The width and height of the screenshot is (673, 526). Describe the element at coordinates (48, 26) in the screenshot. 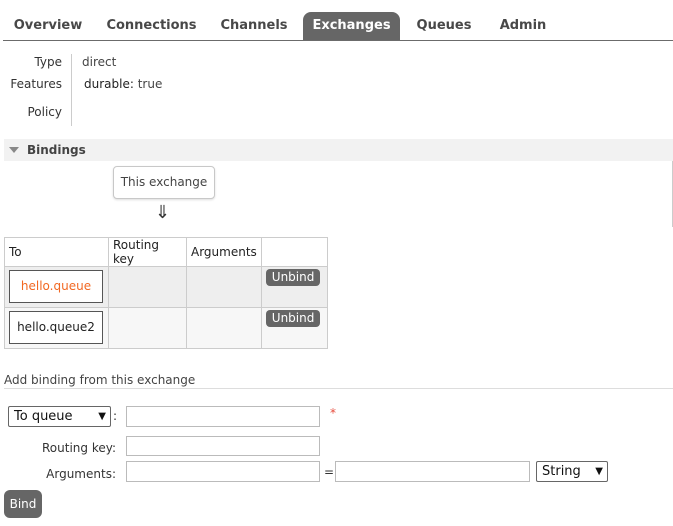

I see `tab-overview: Overview` at that location.